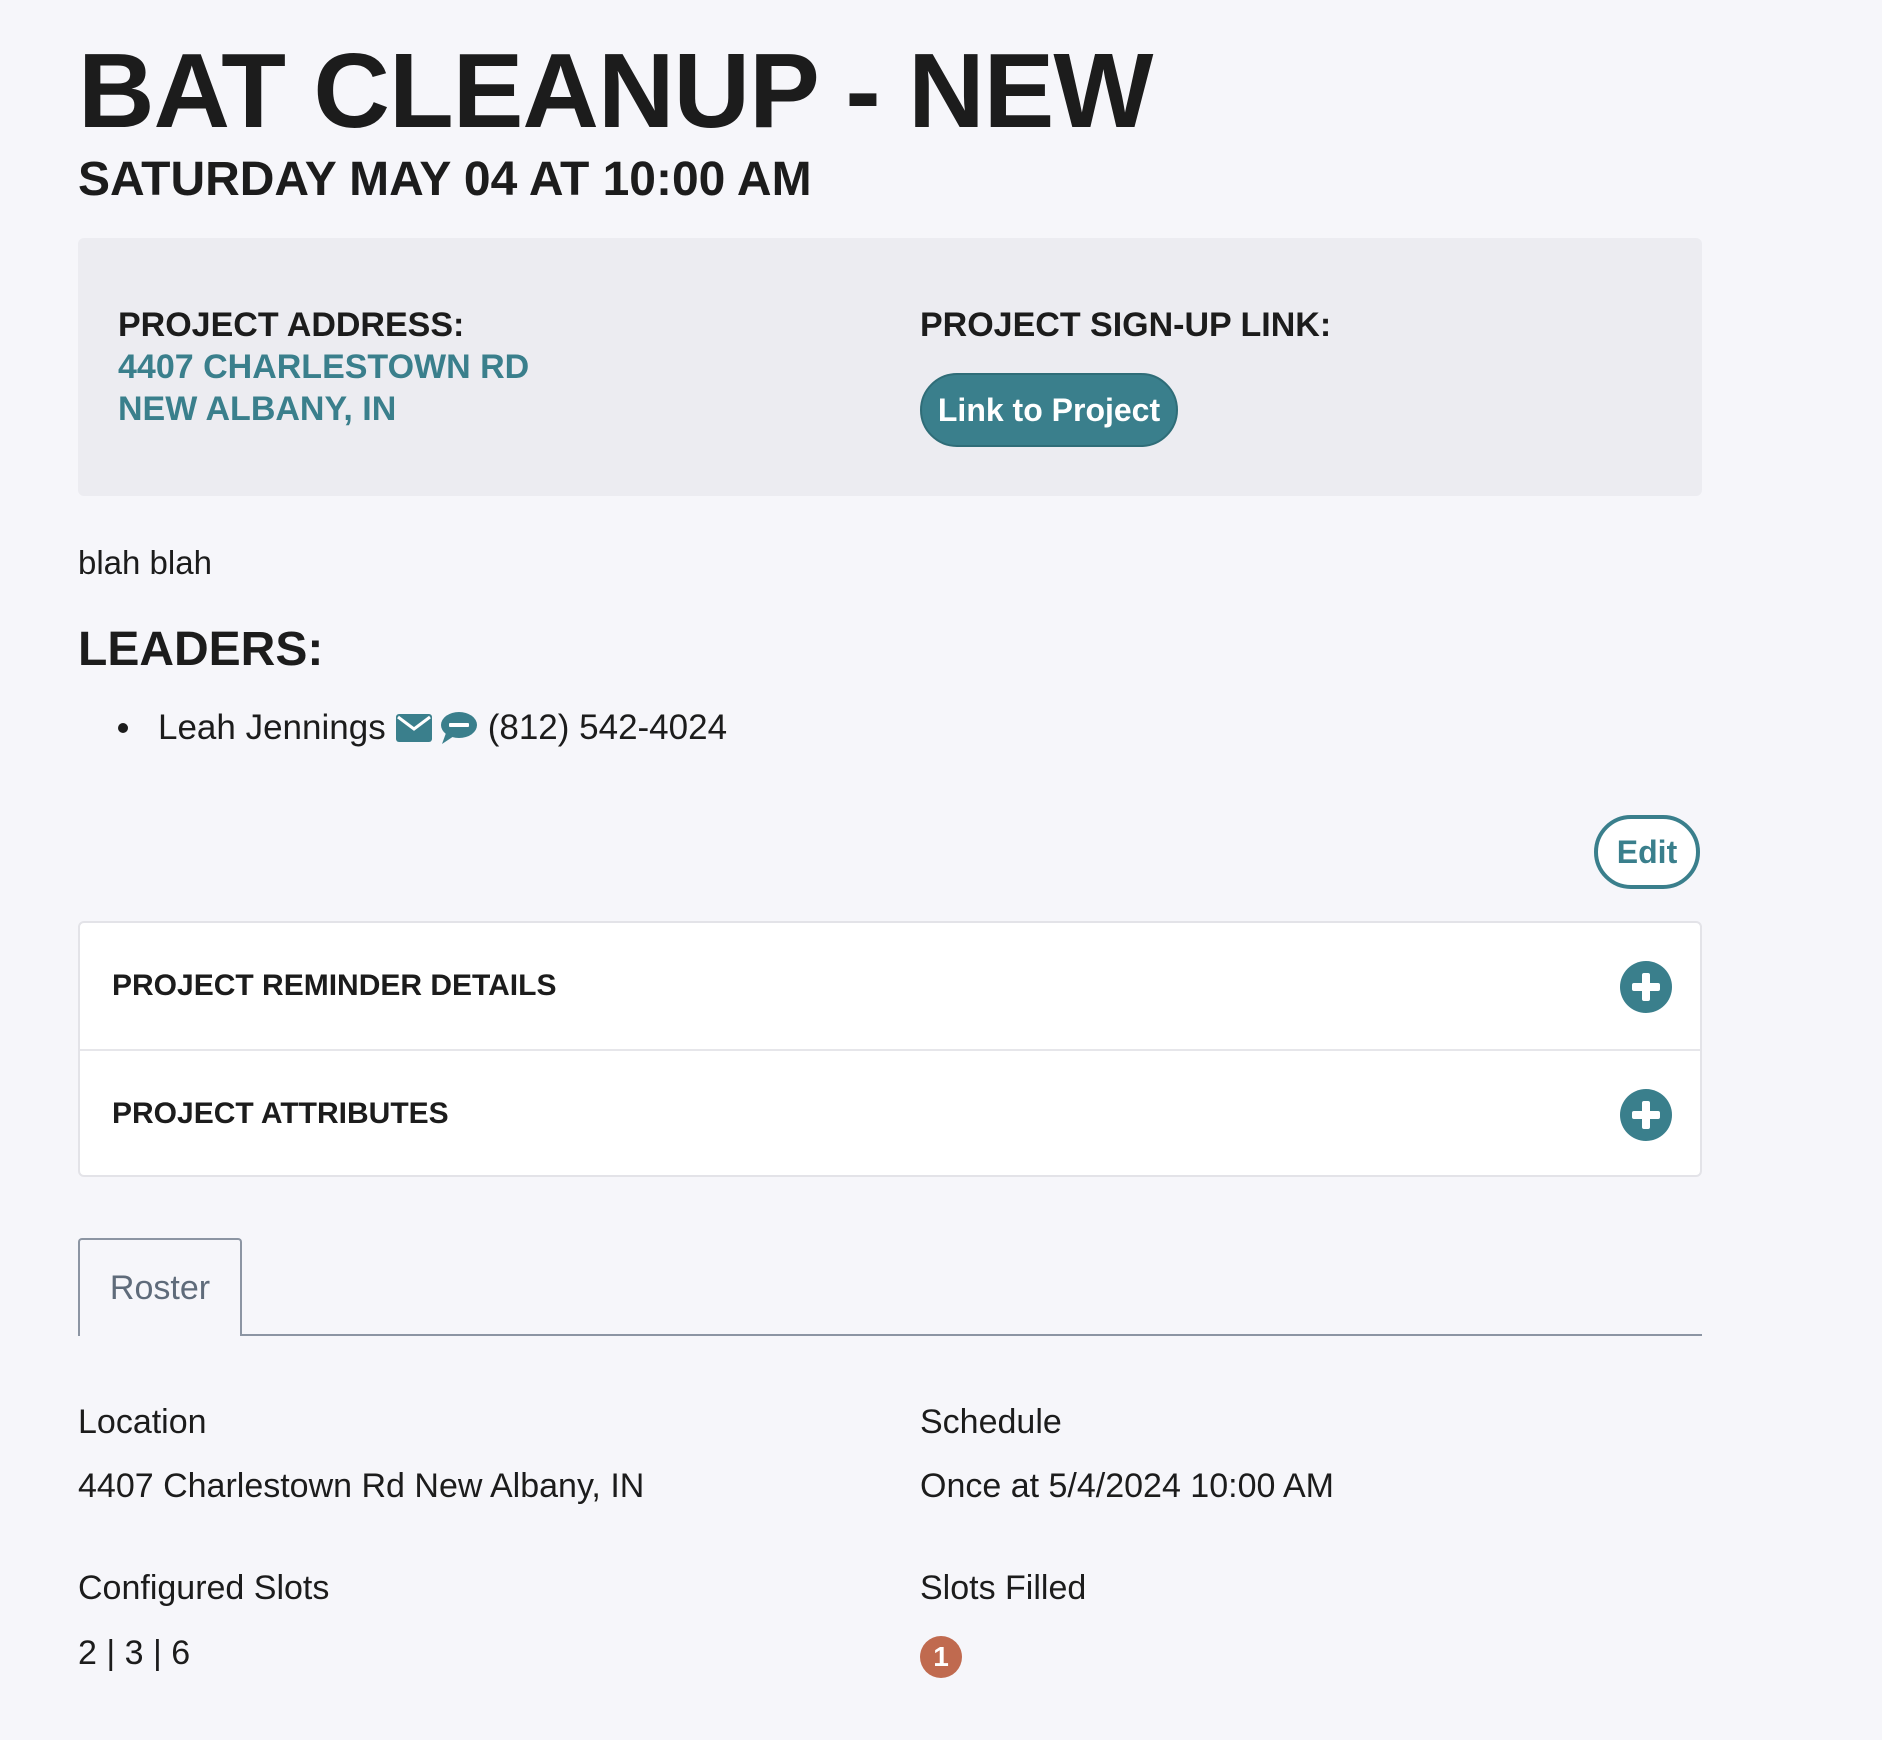 The height and width of the screenshot is (1740, 1882). What do you see at coordinates (413, 728) in the screenshot?
I see `envelope-icon` at bounding box center [413, 728].